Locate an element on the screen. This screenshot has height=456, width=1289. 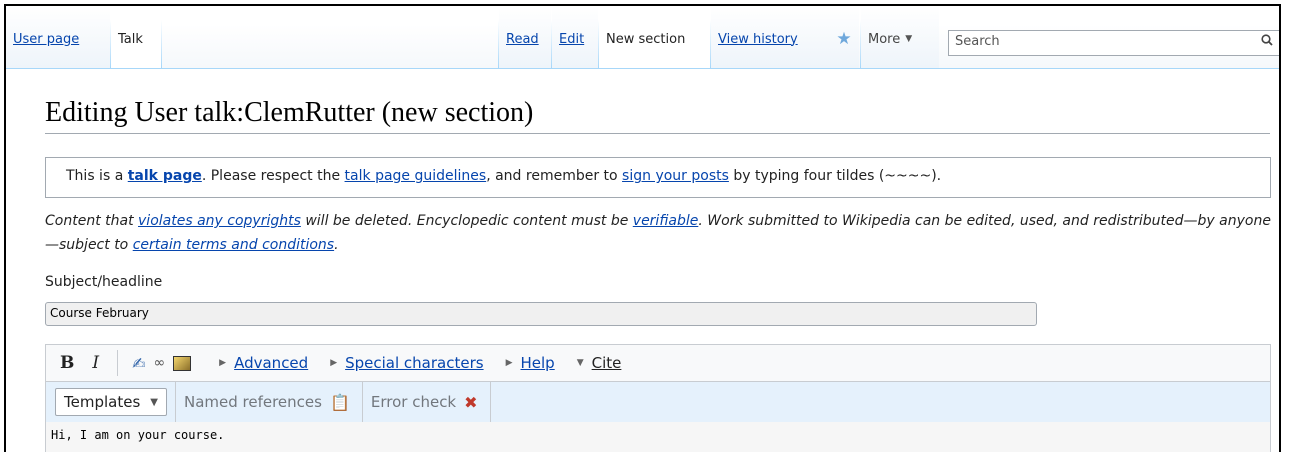
tab-new-section-label: New section is located at coordinates (645, 39).